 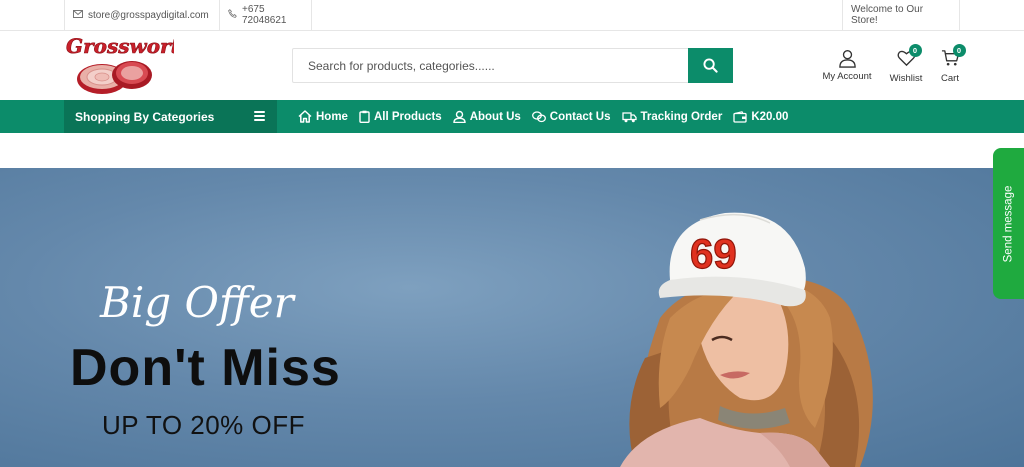 I want to click on shopping-by-categories-button: Shopping By Categories, so click(x=170, y=116).